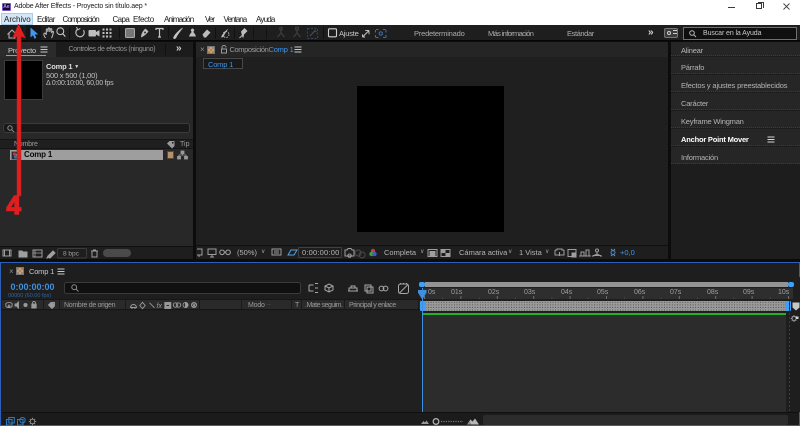 The height and width of the screenshot is (426, 800). I want to click on svg-text: fx, so click(160, 306).